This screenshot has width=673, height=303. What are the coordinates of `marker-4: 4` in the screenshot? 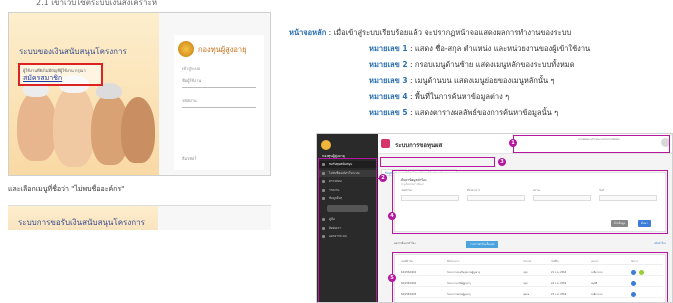 It's located at (392, 216).